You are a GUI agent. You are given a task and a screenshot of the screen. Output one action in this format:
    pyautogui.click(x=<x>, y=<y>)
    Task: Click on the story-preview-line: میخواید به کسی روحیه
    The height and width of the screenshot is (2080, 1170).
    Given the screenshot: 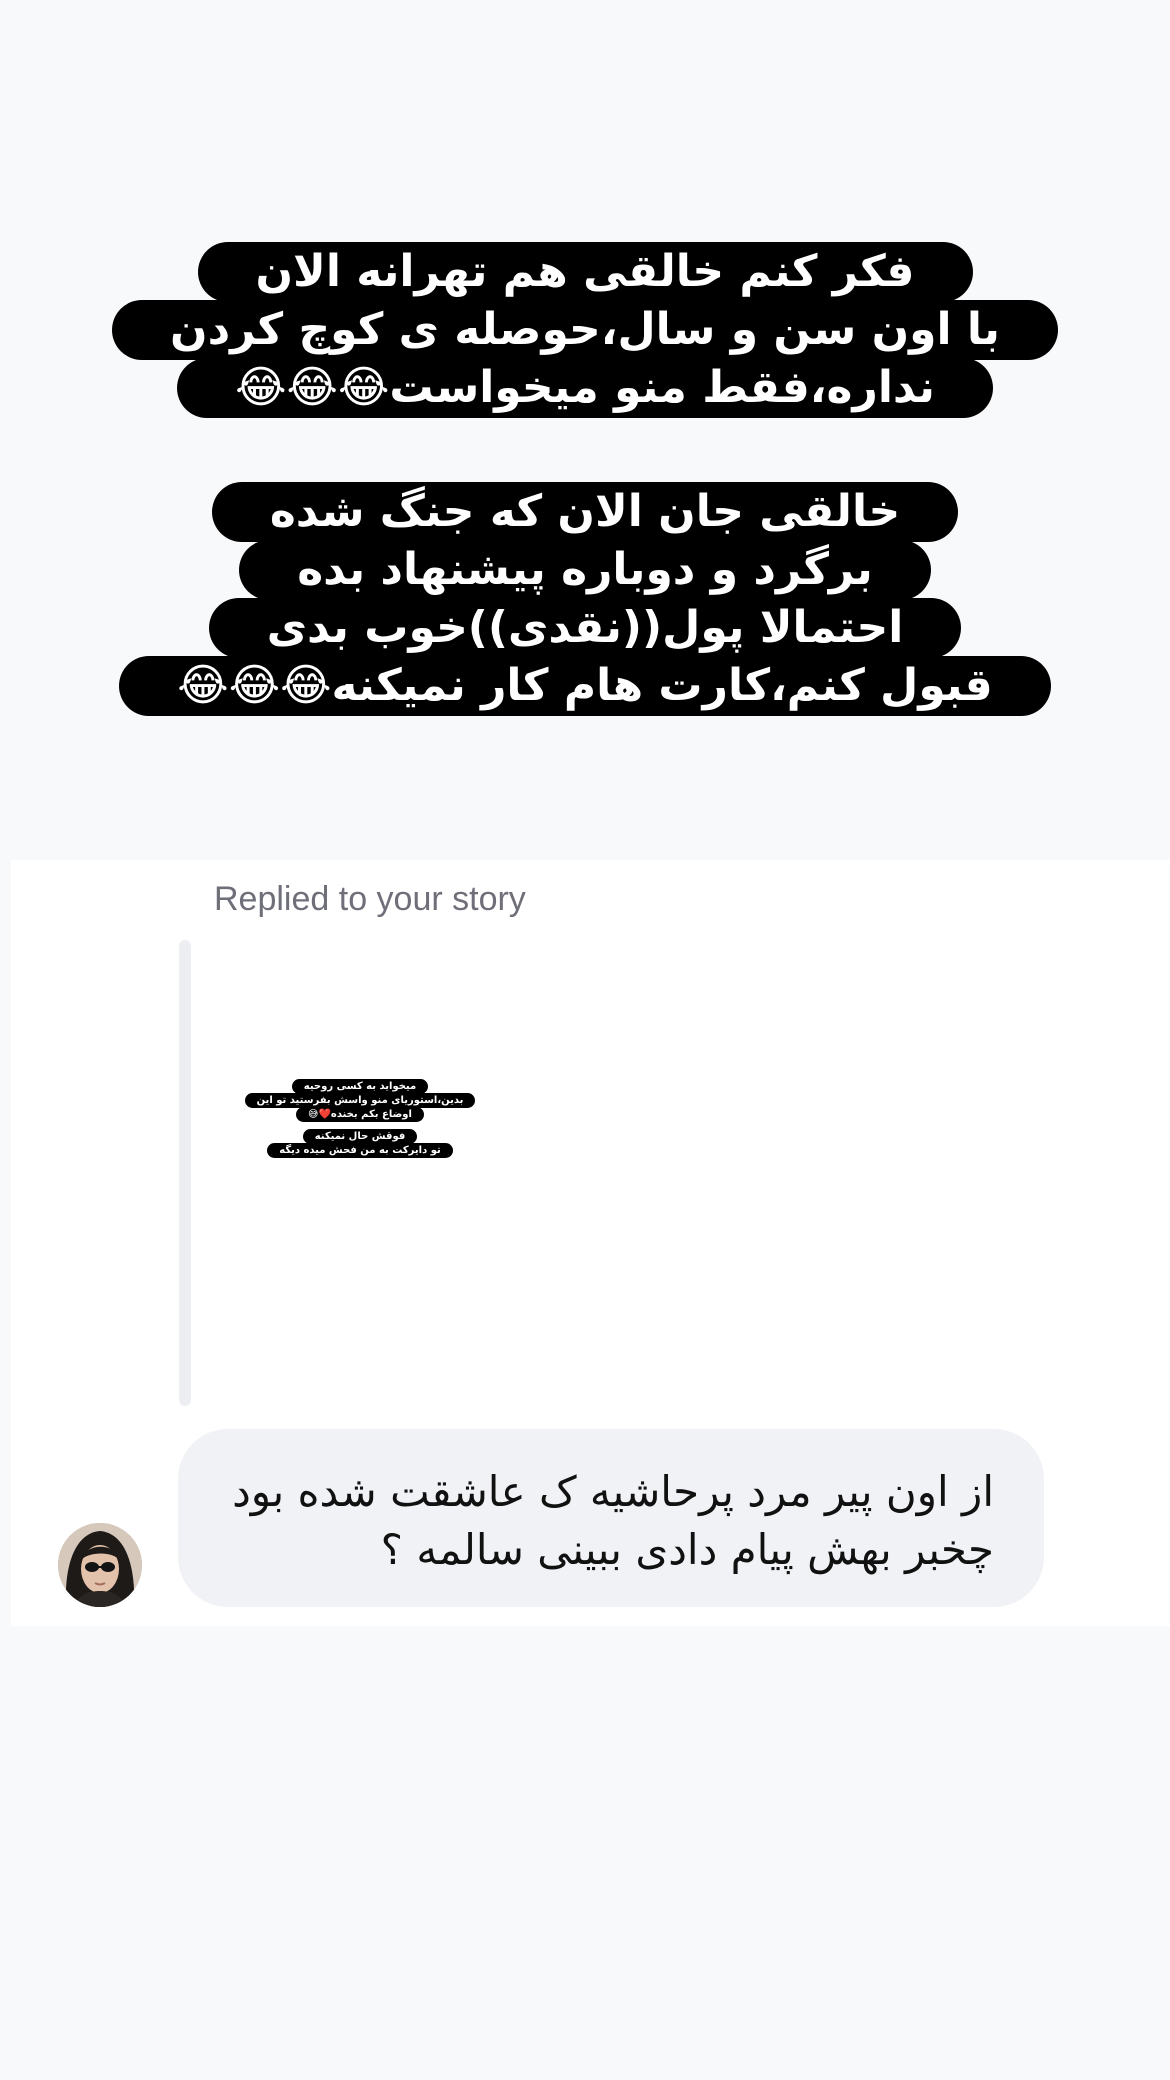 What is the action you would take?
    pyautogui.click(x=360, y=1086)
    